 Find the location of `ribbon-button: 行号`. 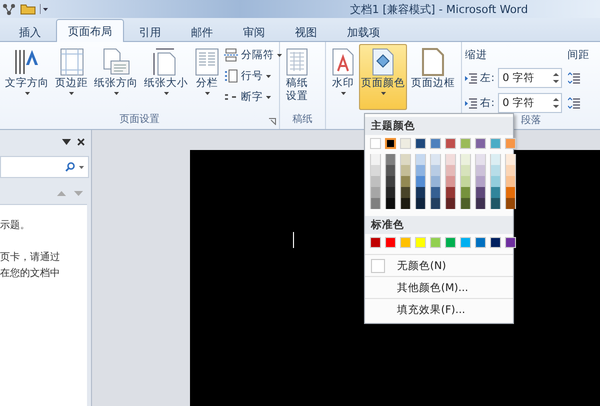

ribbon-button: 行号 is located at coordinates (253, 75).